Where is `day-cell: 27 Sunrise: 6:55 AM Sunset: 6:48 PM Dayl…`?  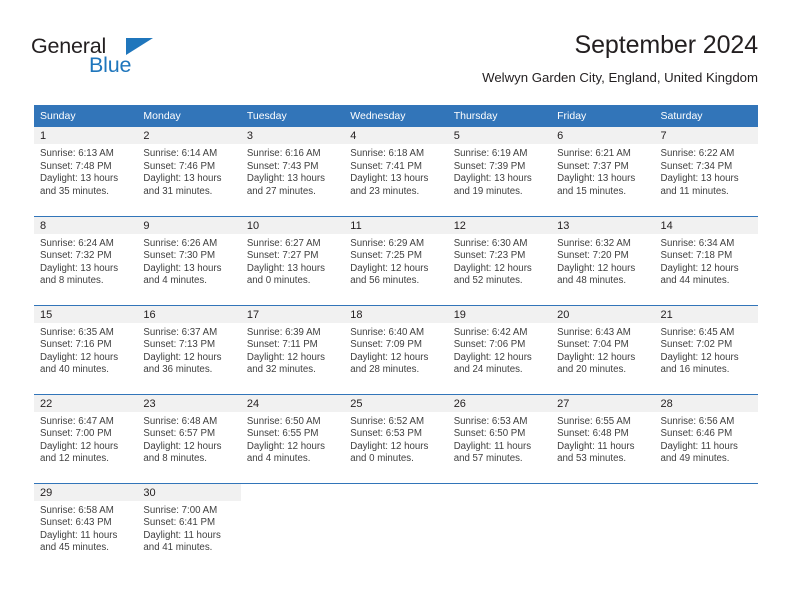 day-cell: 27 Sunrise: 6:55 AM Sunset: 6:48 PM Dayl… is located at coordinates (603, 438).